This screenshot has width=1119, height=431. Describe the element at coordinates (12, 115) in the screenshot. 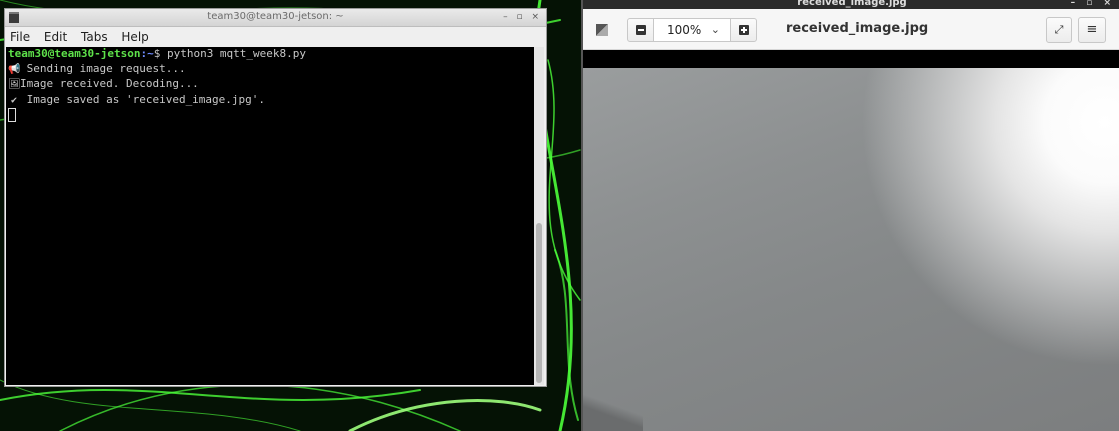

I see `text-cursor` at that location.